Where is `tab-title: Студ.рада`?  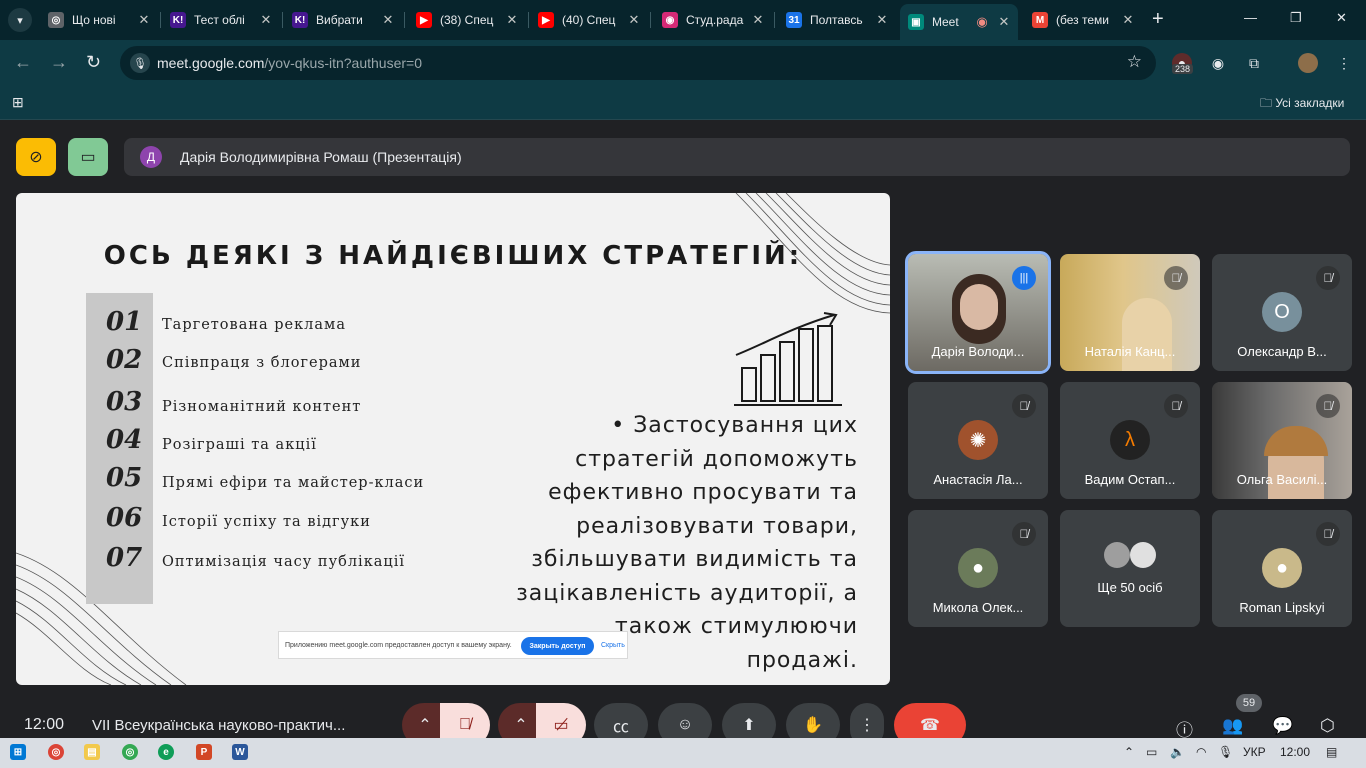 tab-title: Студ.рада is located at coordinates (715, 20).